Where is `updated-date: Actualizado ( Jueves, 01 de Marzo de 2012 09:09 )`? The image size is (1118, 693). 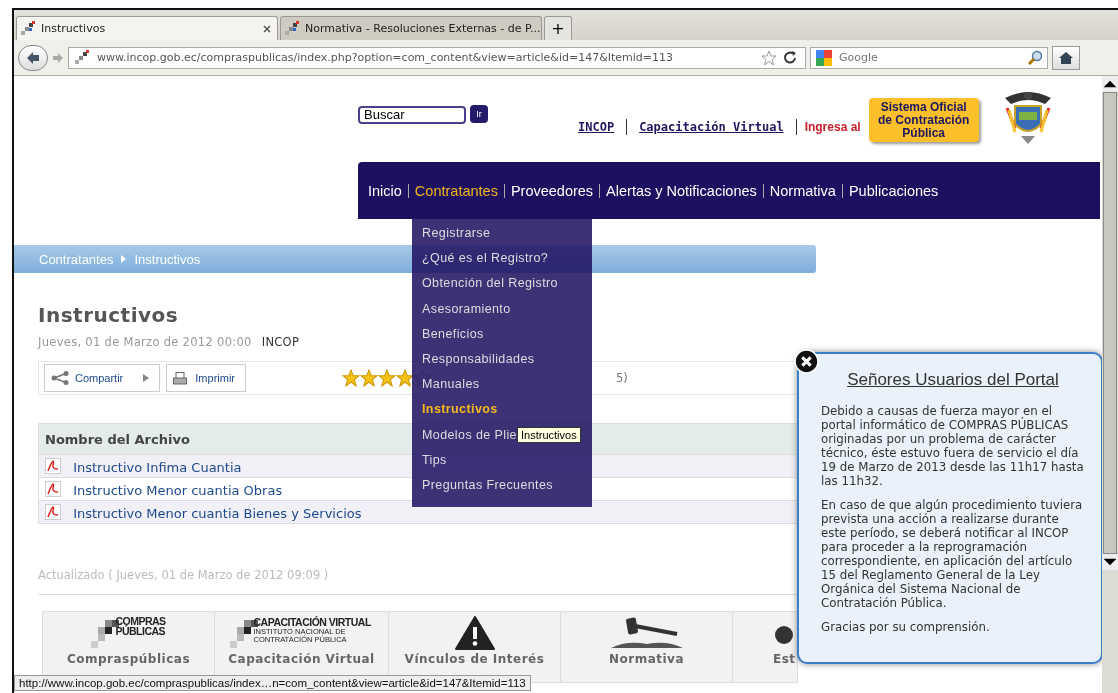
updated-date: Actualizado ( Jueves, 01 de Marzo de 2012 09:09 ) is located at coordinates (418, 581).